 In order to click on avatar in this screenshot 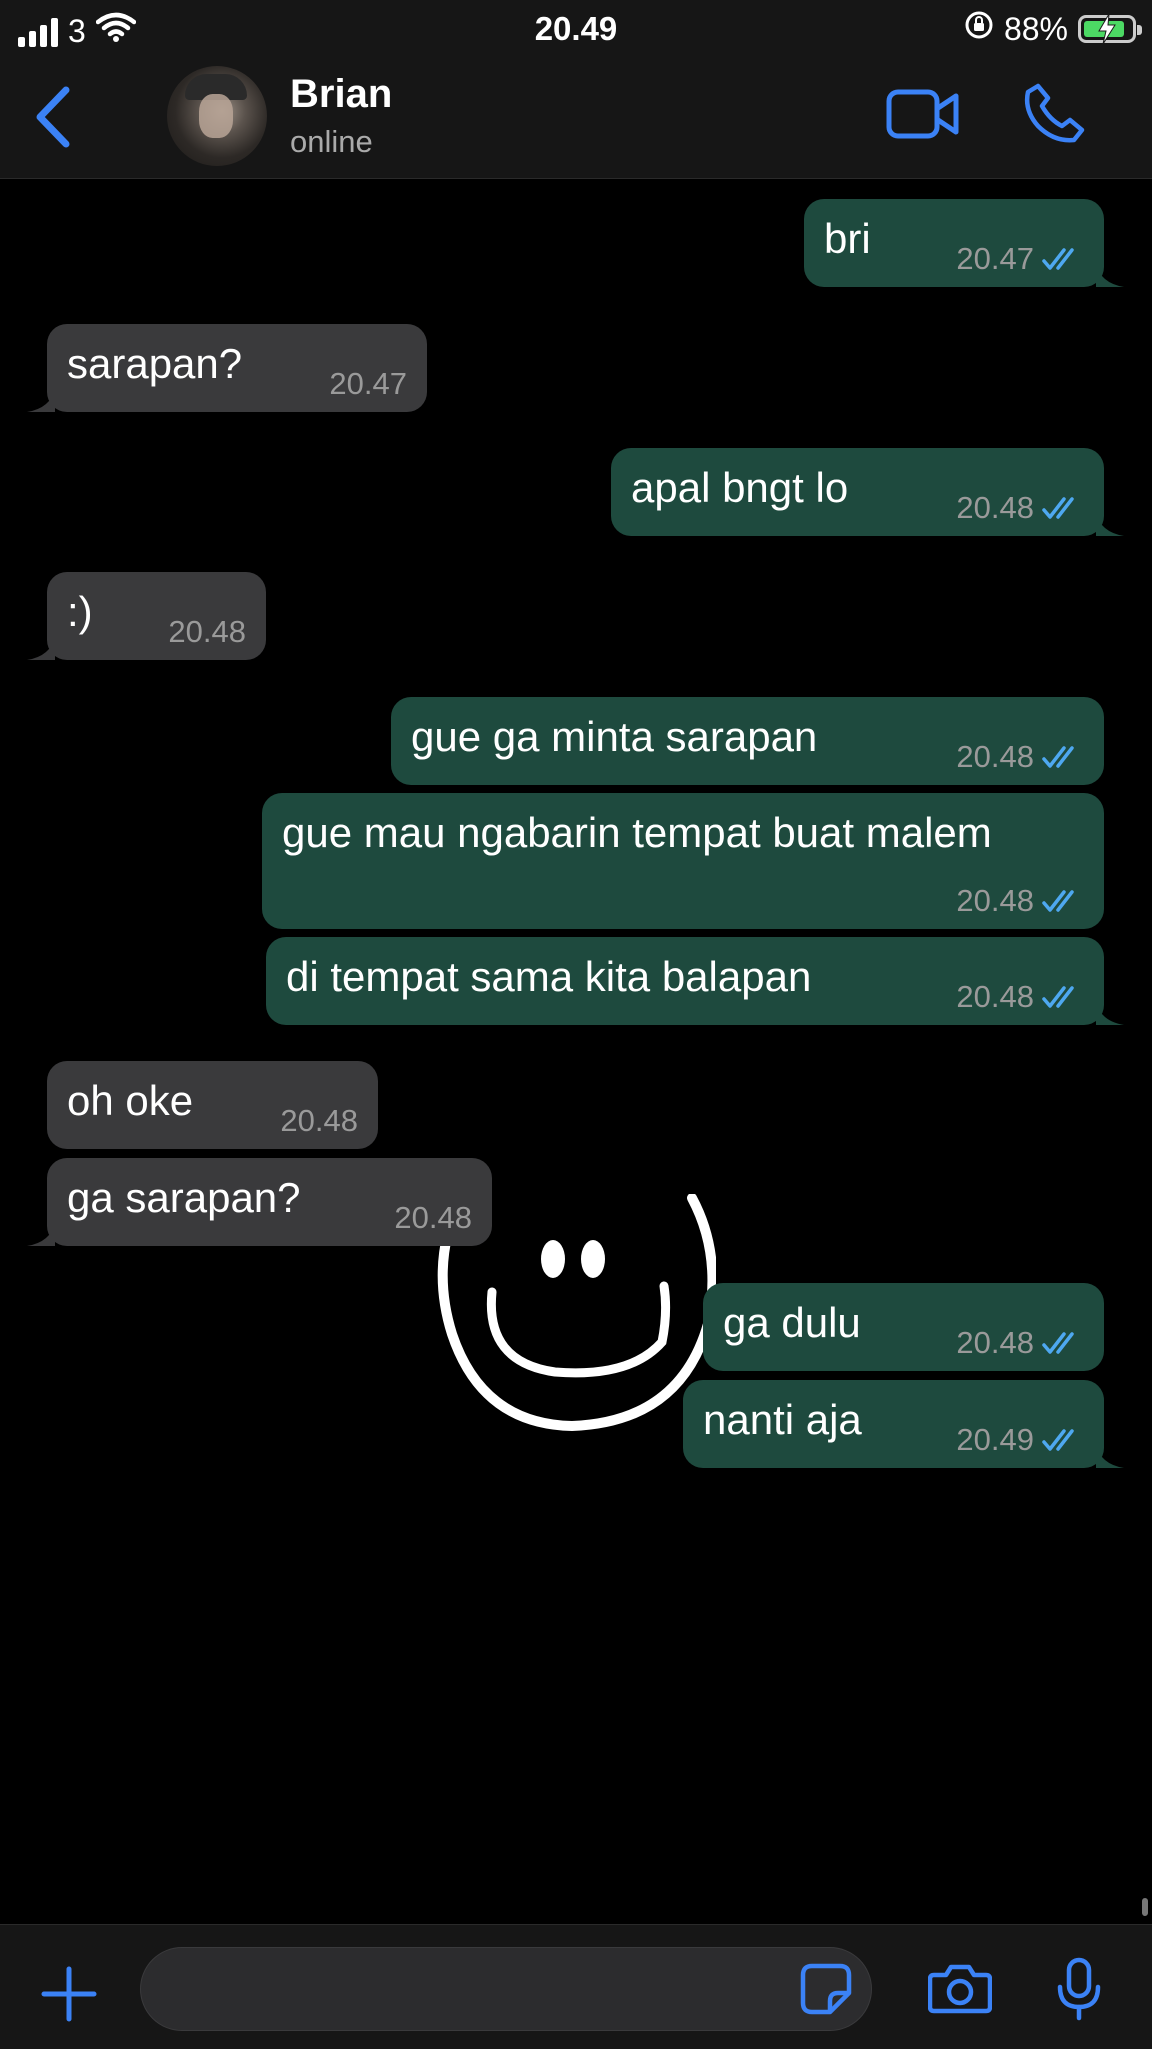, I will do `click(217, 116)`.